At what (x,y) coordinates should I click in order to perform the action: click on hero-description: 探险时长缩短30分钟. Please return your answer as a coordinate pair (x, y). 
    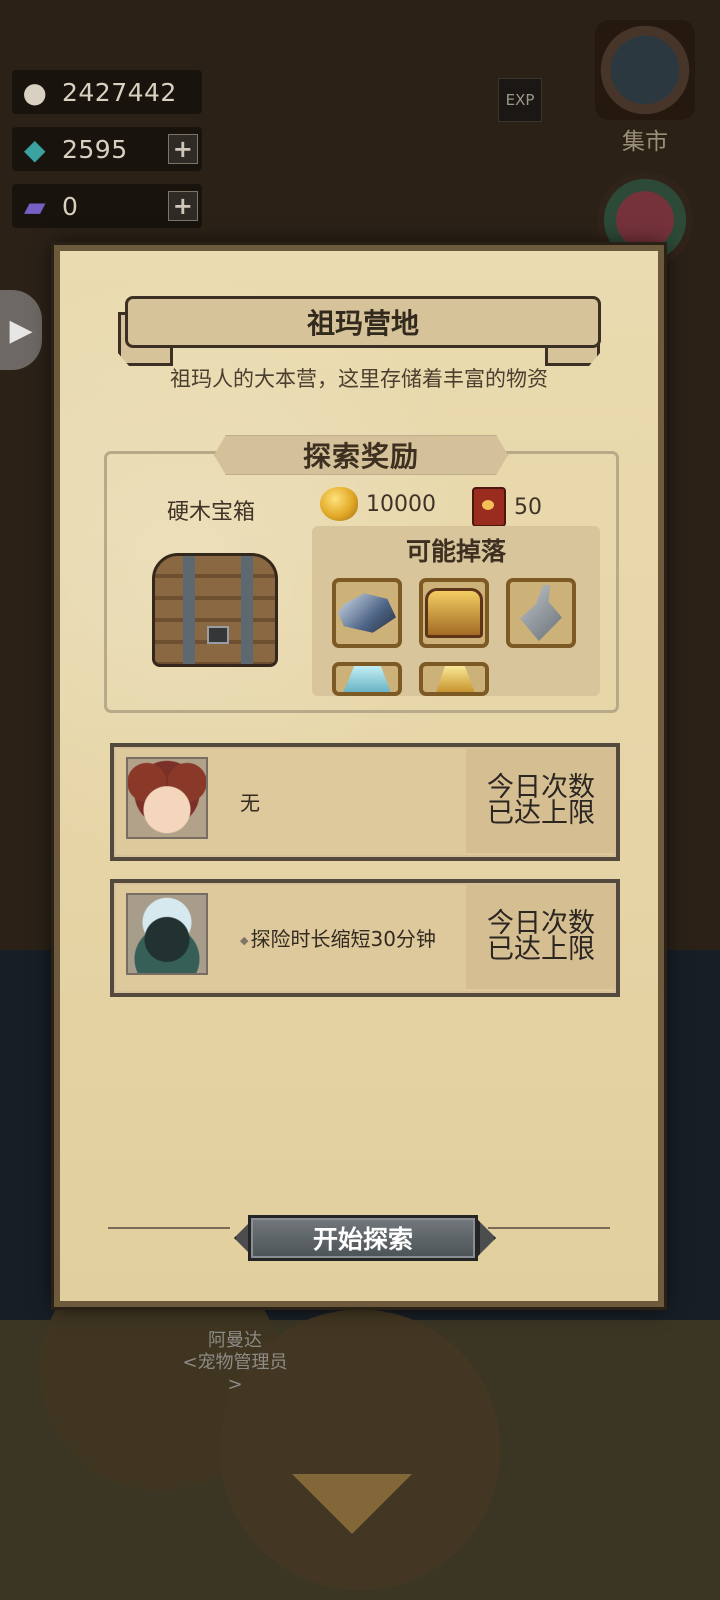
    Looking at the image, I should click on (337, 937).